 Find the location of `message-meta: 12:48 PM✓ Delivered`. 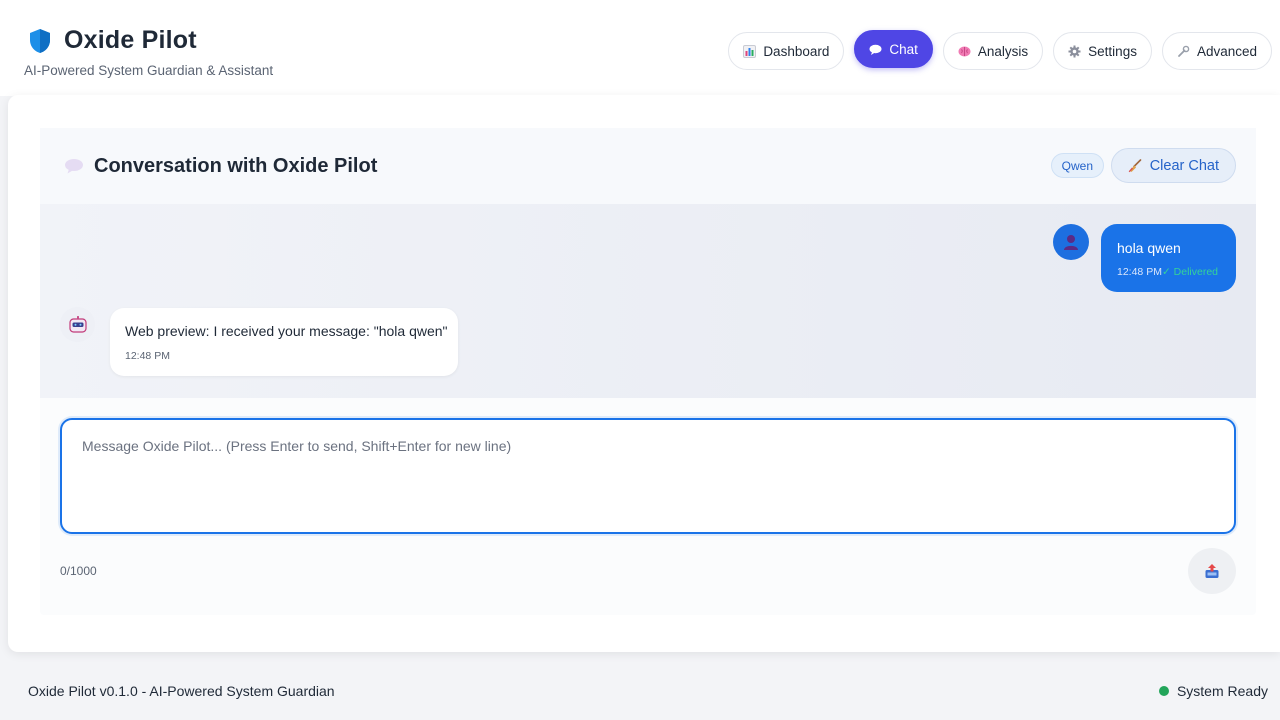

message-meta: 12:48 PM✓ Delivered is located at coordinates (1176, 272).